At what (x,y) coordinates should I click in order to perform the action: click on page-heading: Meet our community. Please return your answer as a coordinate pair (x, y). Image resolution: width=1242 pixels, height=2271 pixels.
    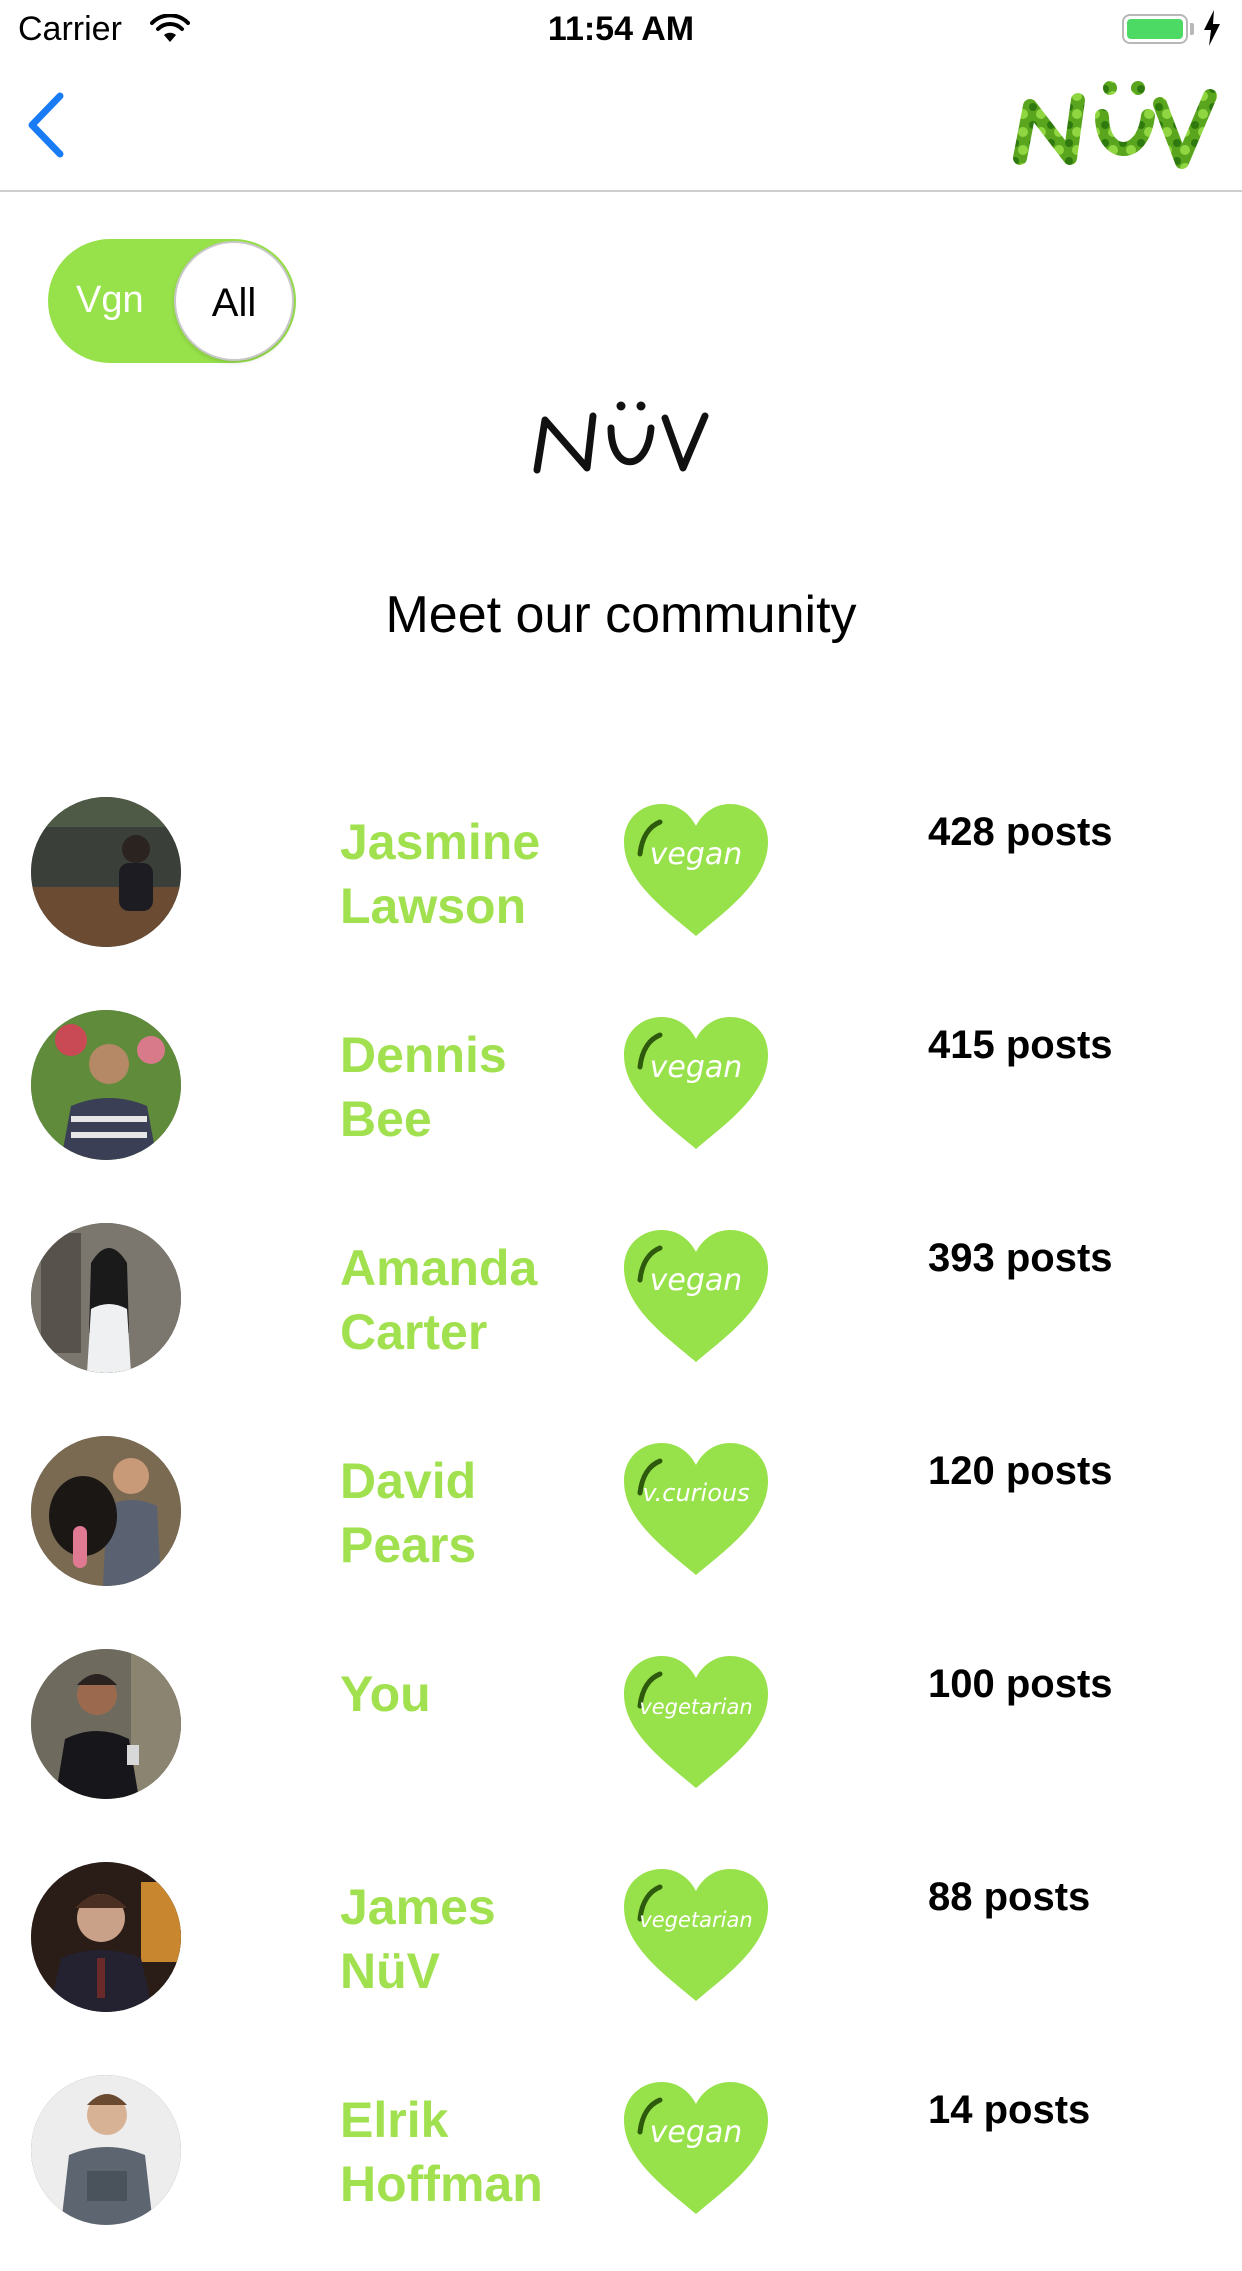
    Looking at the image, I should click on (621, 615).